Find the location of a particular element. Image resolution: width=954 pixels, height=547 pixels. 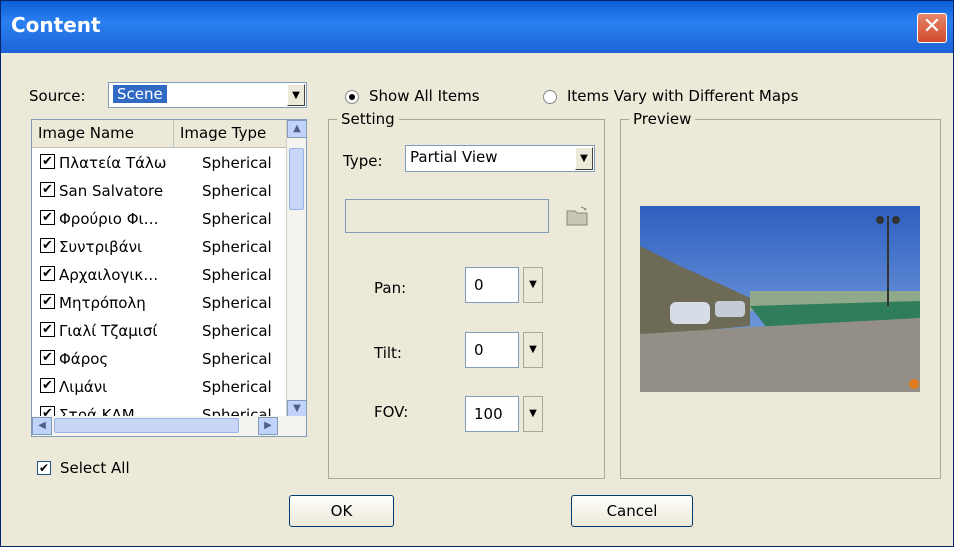

pan-input: 0 is located at coordinates (492, 285).